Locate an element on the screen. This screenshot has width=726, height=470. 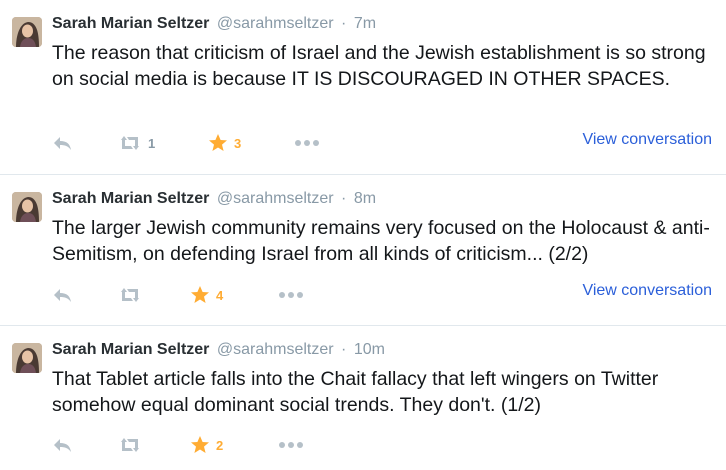
favorite-button: 4 is located at coordinates (206, 295).